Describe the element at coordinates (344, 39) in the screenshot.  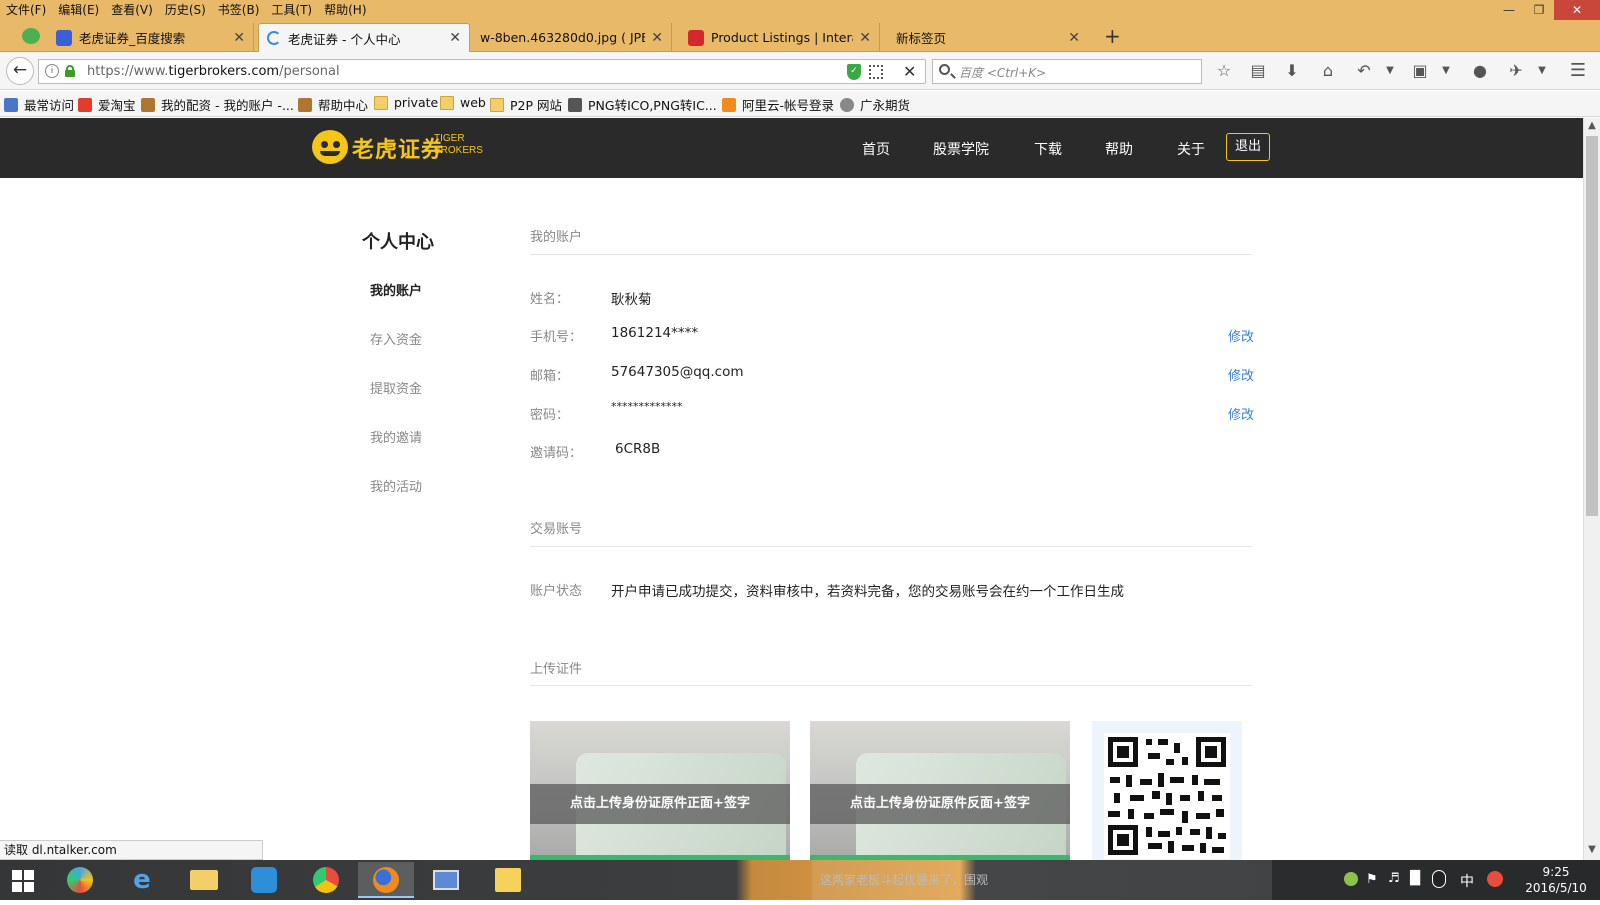
I see `tab-title: 老虎证券 - 个人中心` at that location.